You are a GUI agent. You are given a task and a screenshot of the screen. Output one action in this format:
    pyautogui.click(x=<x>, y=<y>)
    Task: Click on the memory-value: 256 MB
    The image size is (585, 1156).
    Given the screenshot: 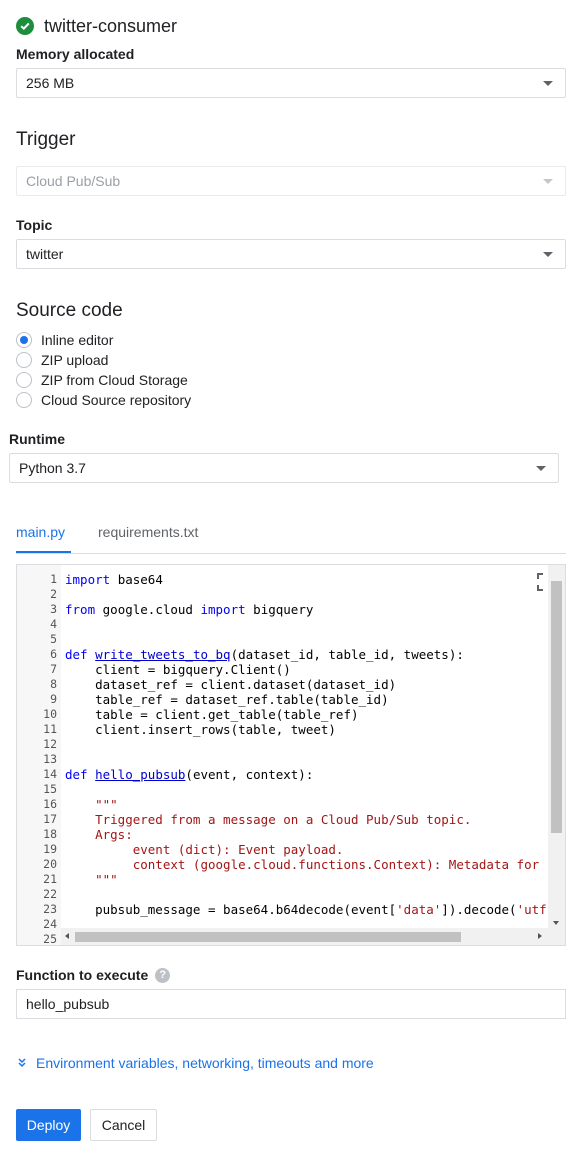 What is the action you would take?
    pyautogui.click(x=50, y=83)
    